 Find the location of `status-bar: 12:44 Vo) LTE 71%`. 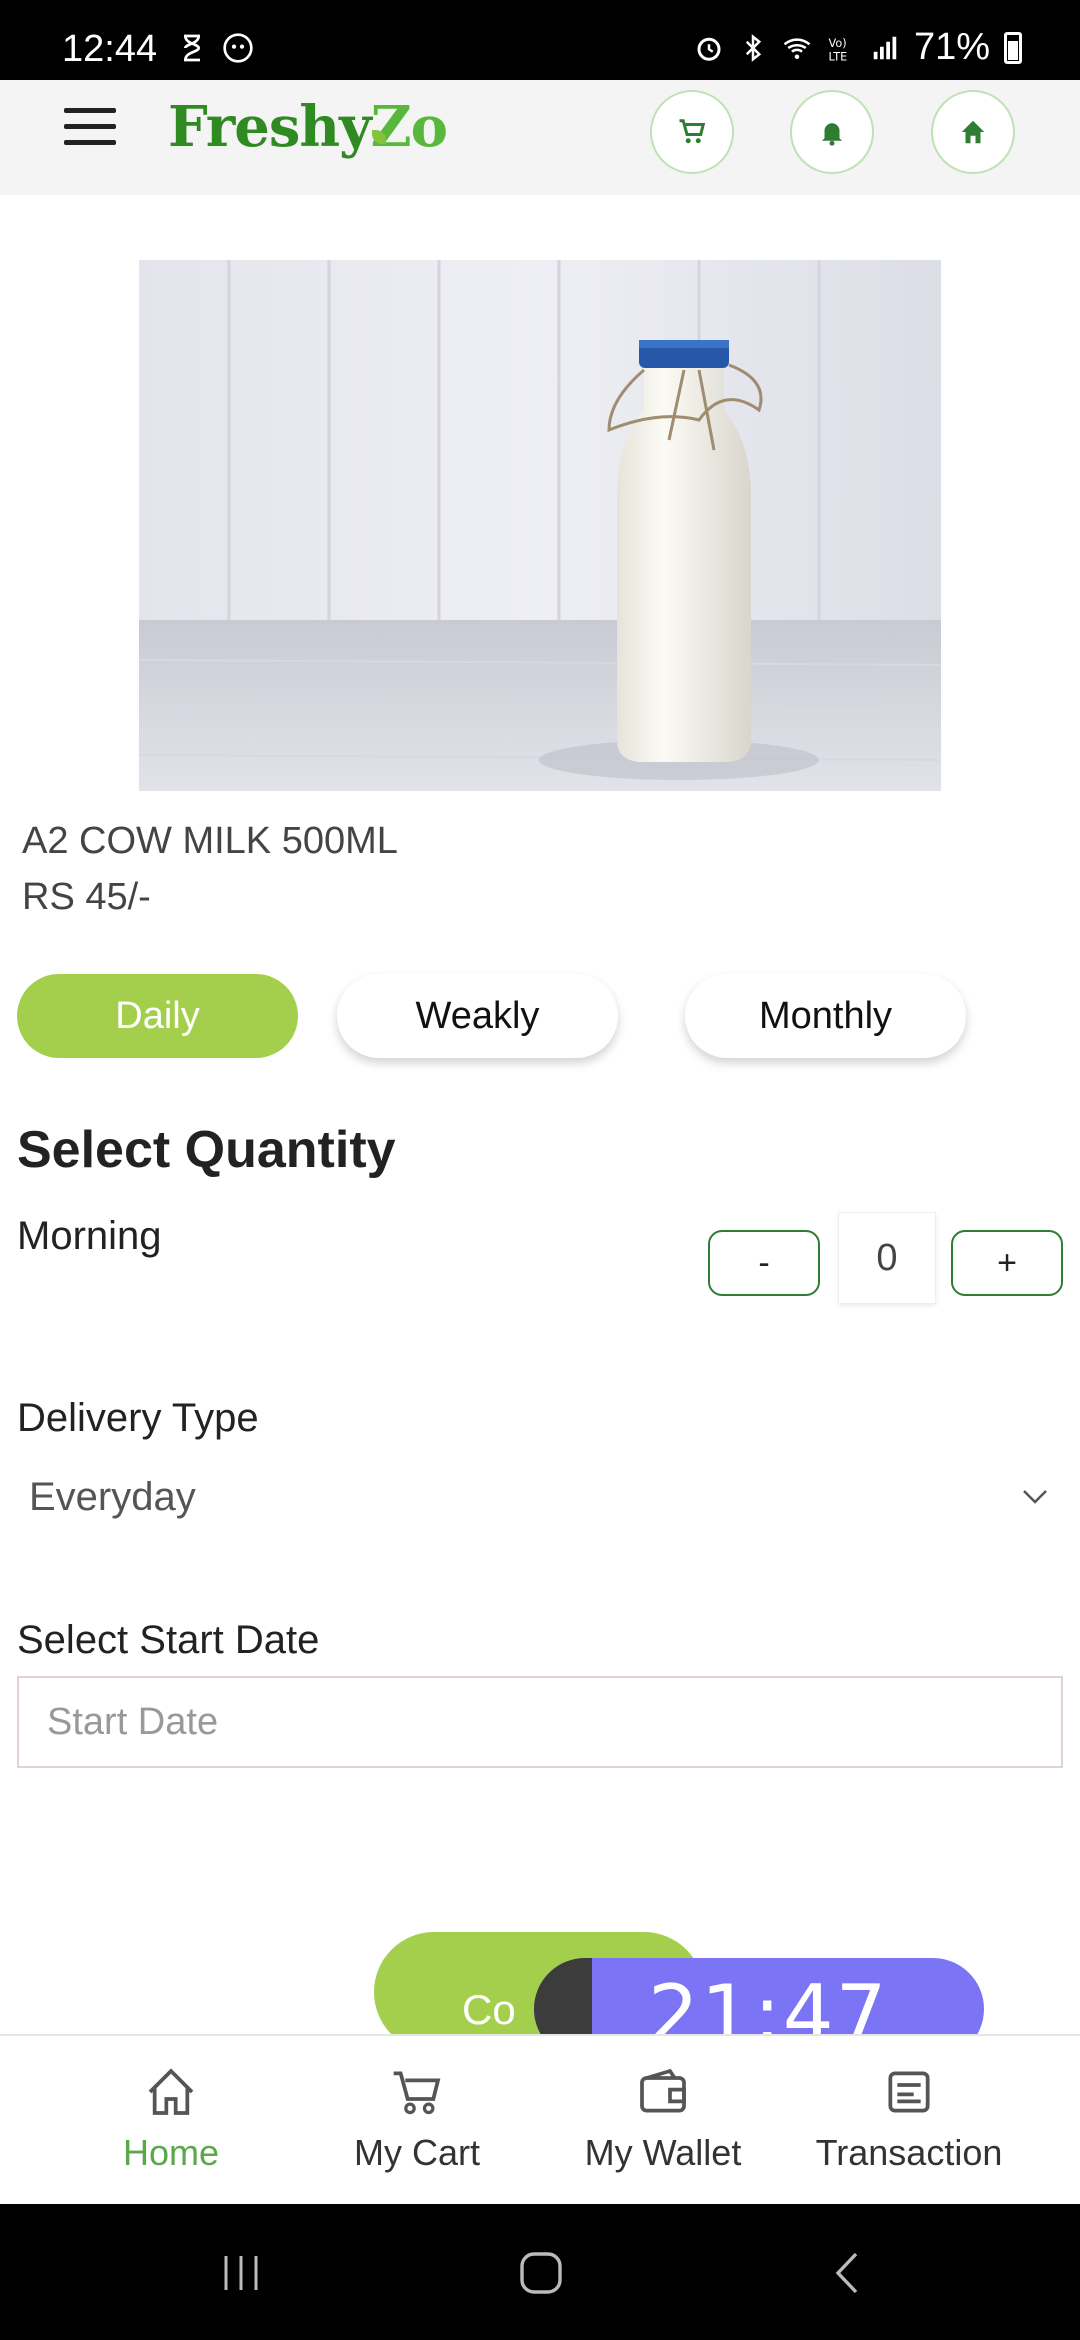

status-bar: 12:44 Vo) LTE 71% is located at coordinates (540, 40).